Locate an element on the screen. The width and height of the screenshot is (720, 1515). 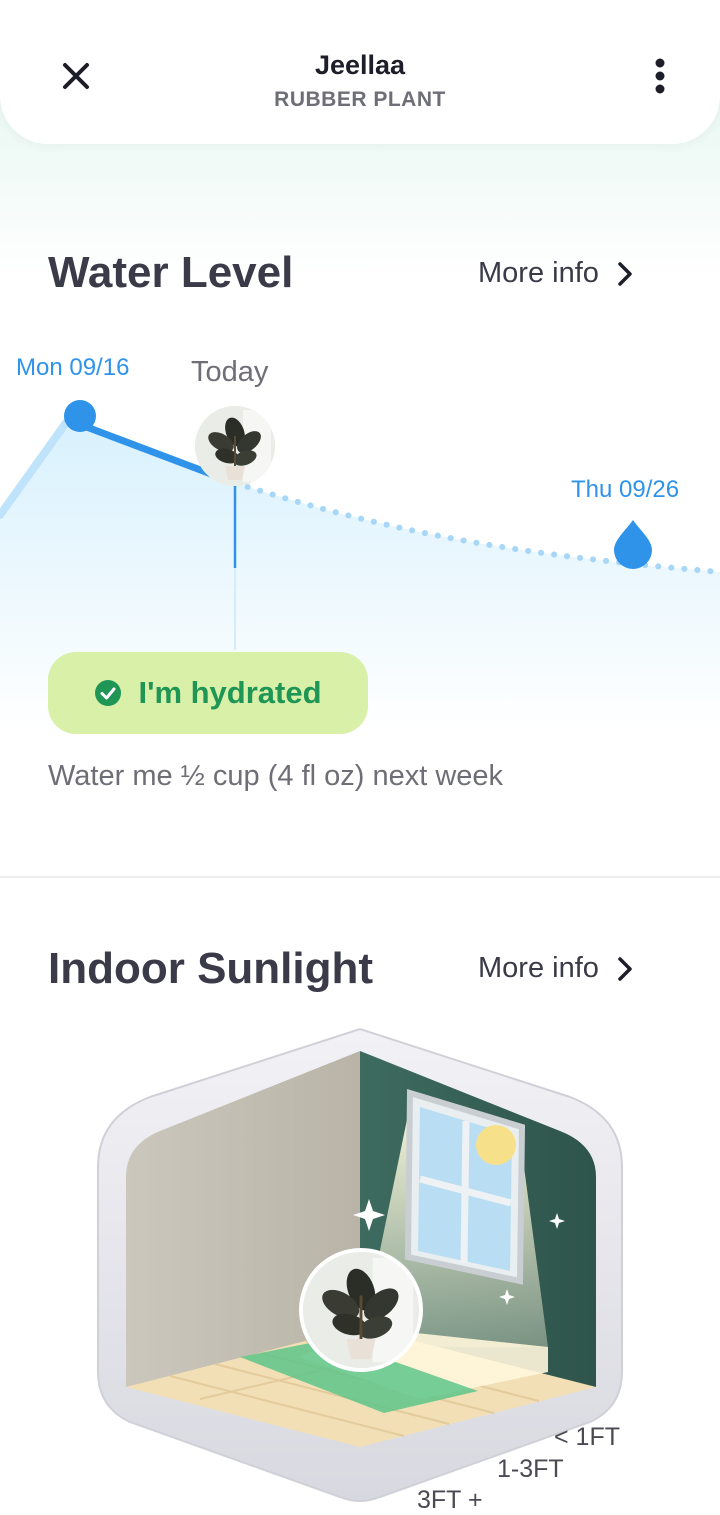
last-watered-point is located at coordinates (80, 416).